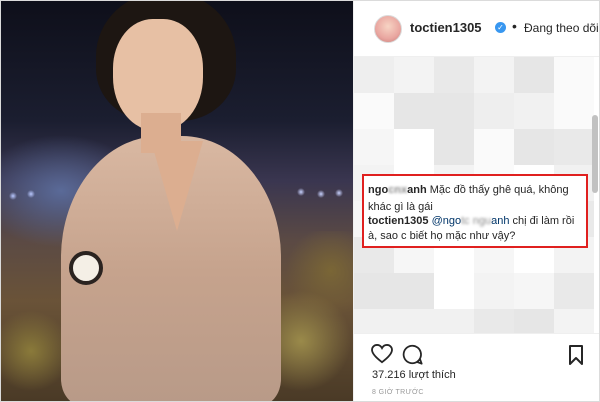 The height and width of the screenshot is (402, 600). I want to click on post-header: toctien1305 ✓ • Đang theo dõi, so click(476, 29).